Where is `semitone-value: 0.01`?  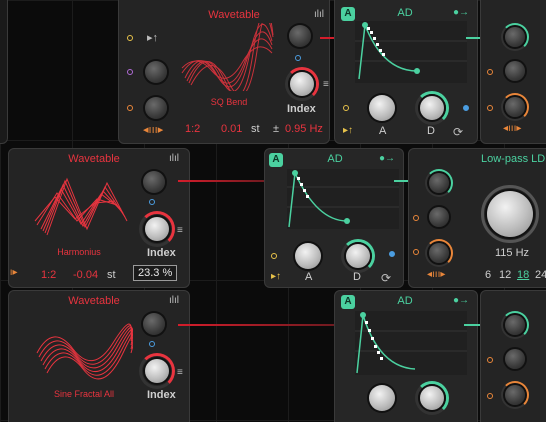 semitone-value: 0.01 is located at coordinates (231, 129).